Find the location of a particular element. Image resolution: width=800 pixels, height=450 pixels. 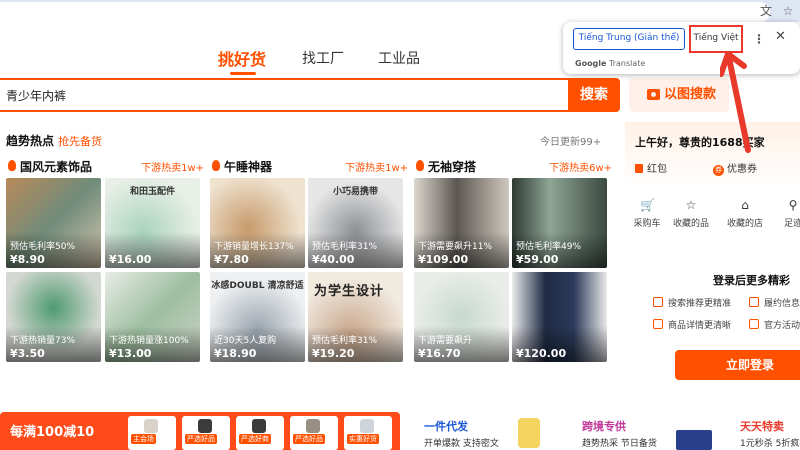

promo-card: 实惠好货 is located at coordinates (368, 433).